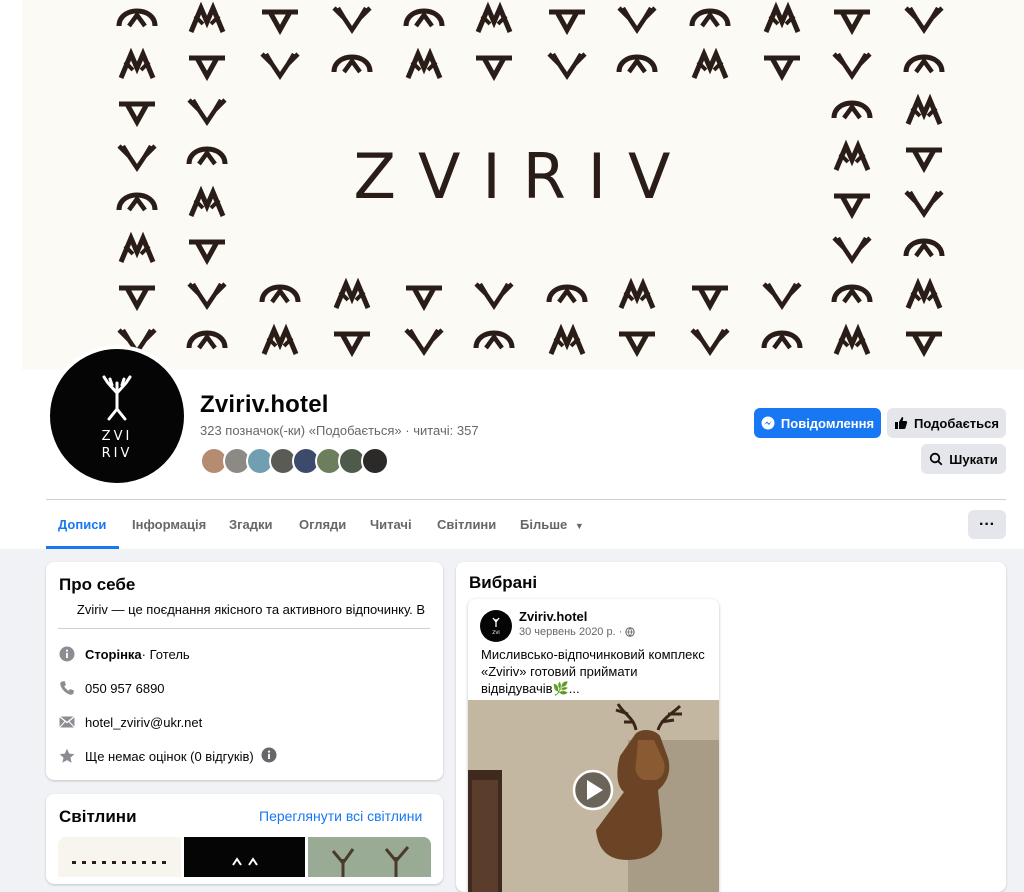 The height and width of the screenshot is (892, 1024). Describe the element at coordinates (391, 524) in the screenshot. I see `tab-followers: Читачі` at that location.